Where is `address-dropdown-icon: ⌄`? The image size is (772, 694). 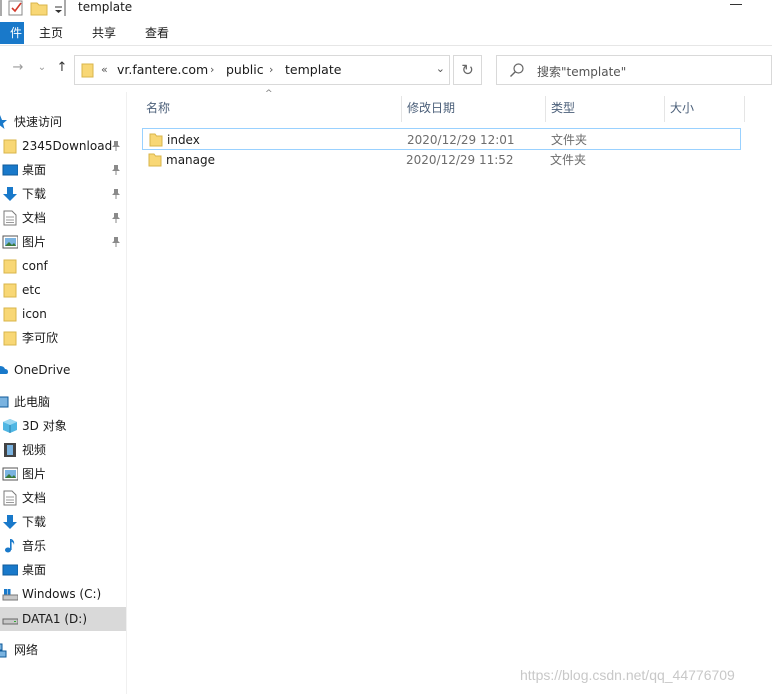
address-dropdown-icon: ⌄ is located at coordinates (440, 68).